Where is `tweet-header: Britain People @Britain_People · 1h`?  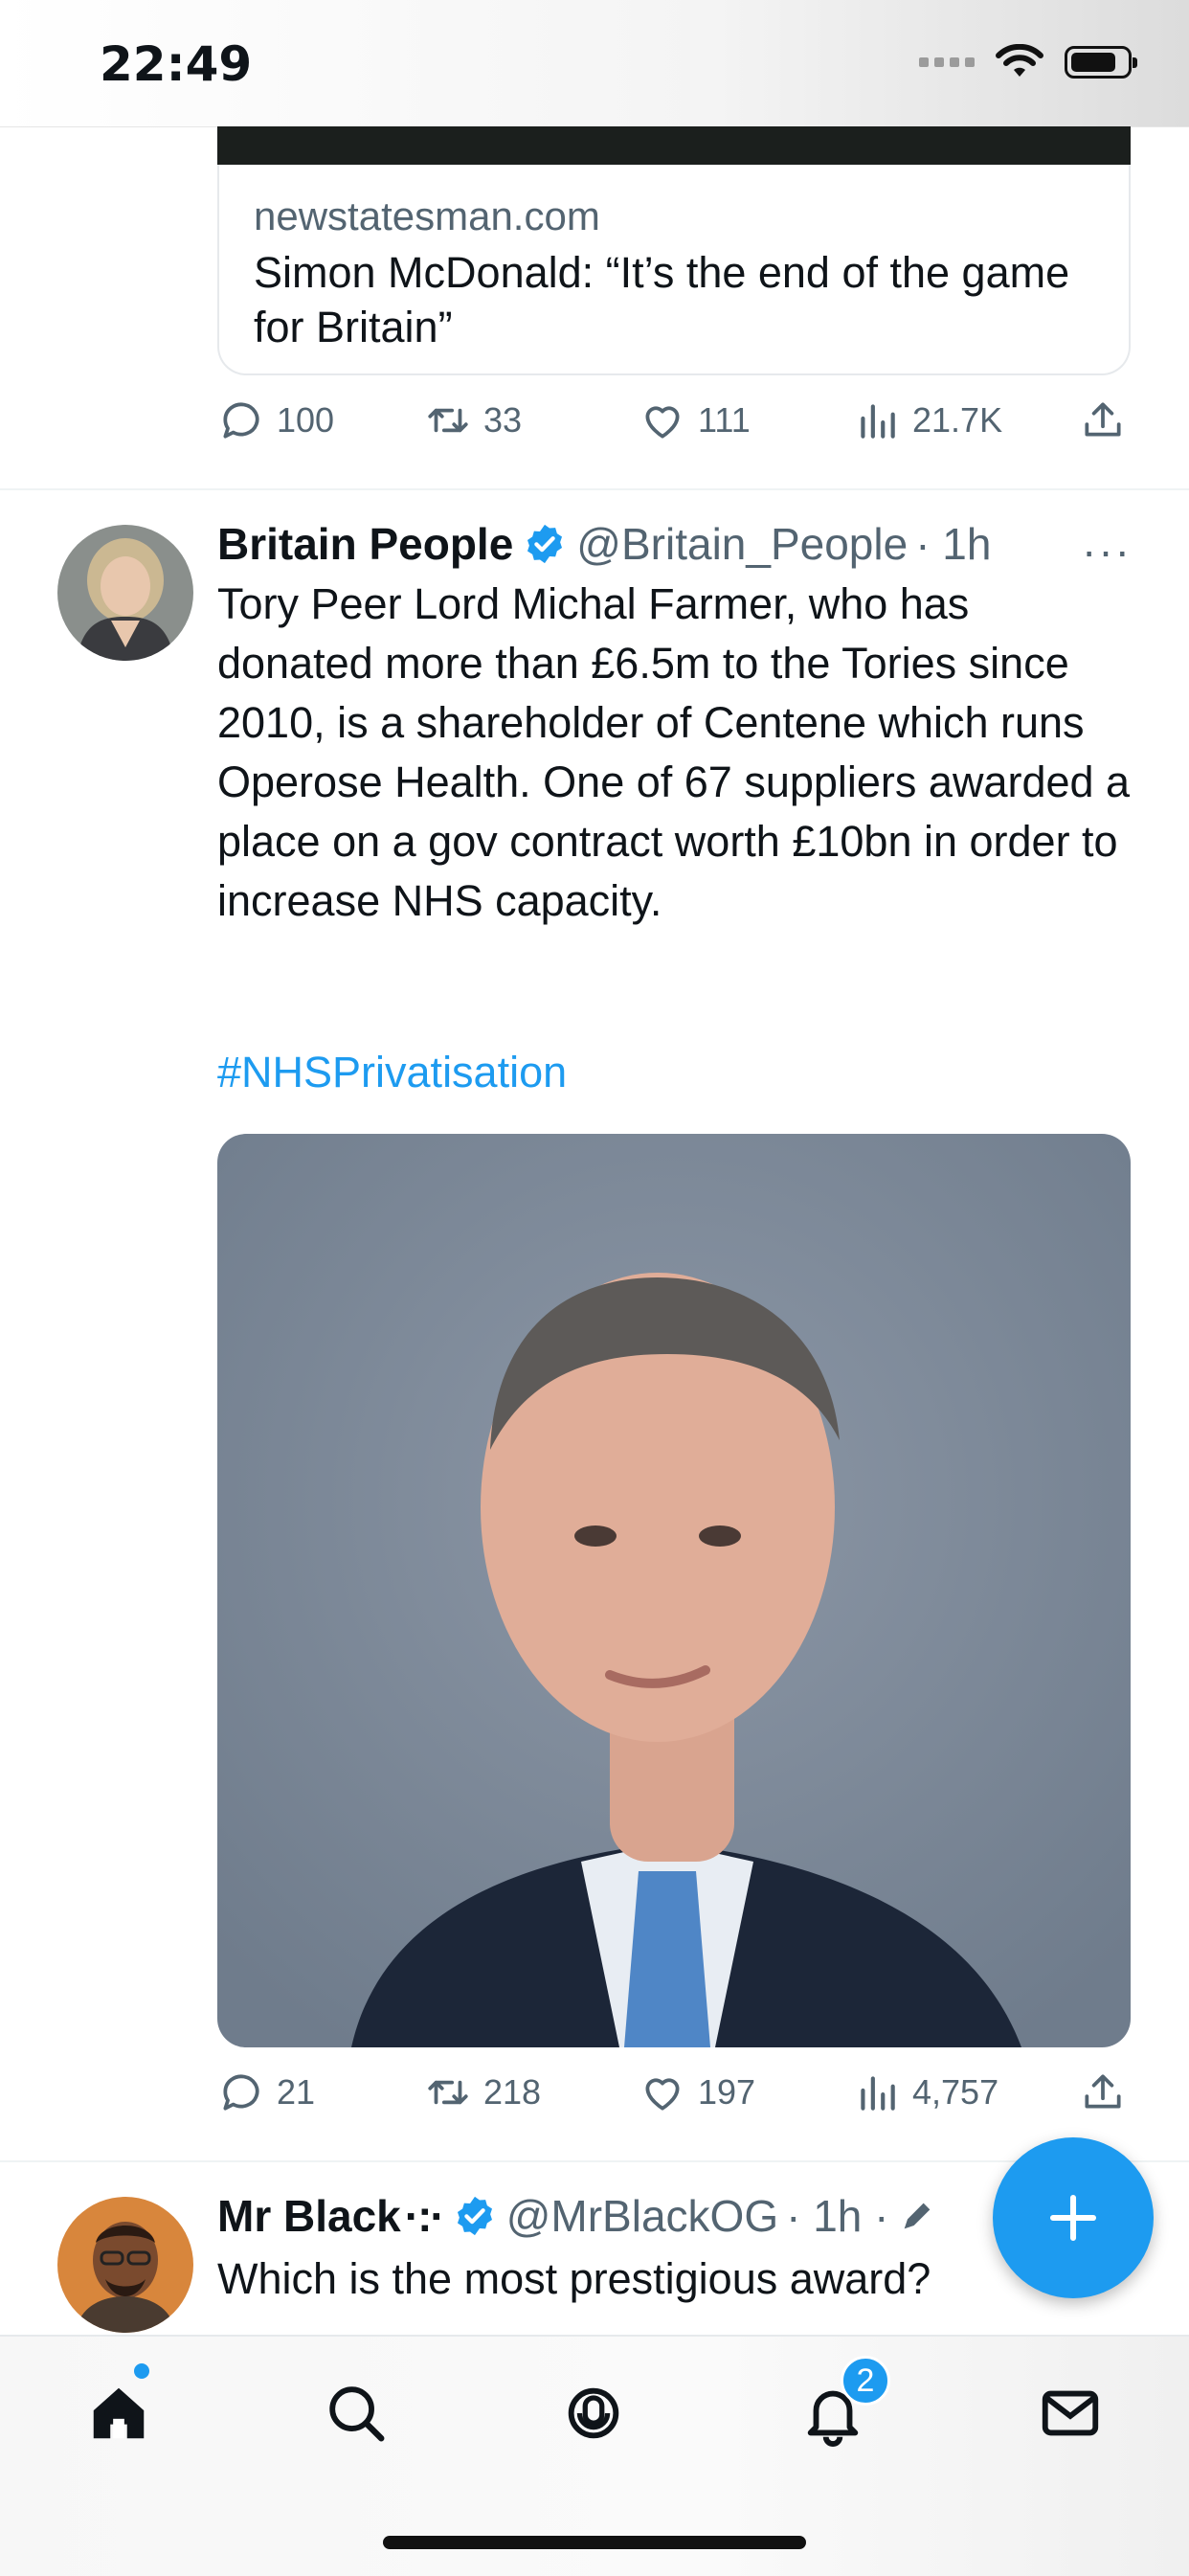 tweet-header: Britain People @Britain_People · 1h is located at coordinates (604, 544).